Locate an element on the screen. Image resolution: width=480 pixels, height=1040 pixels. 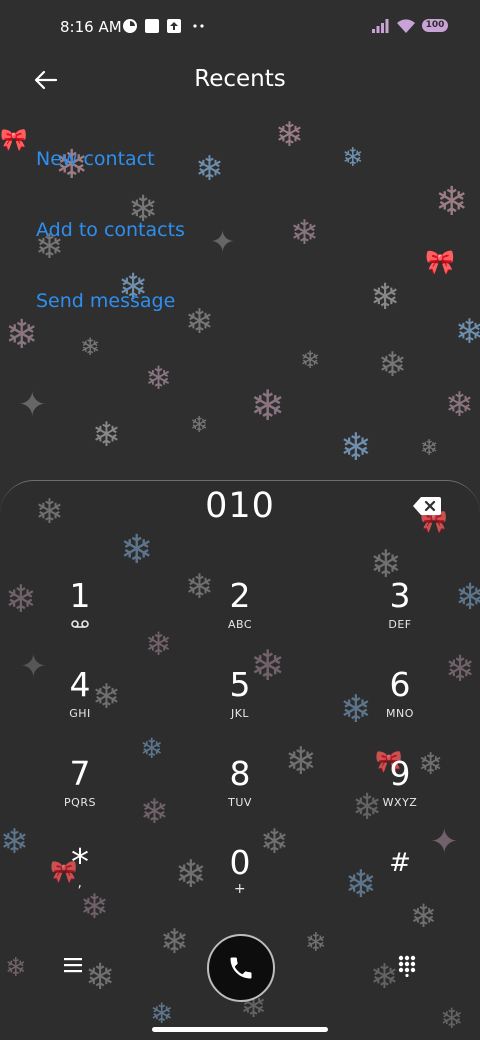
signal-icon is located at coordinates (380, 26).